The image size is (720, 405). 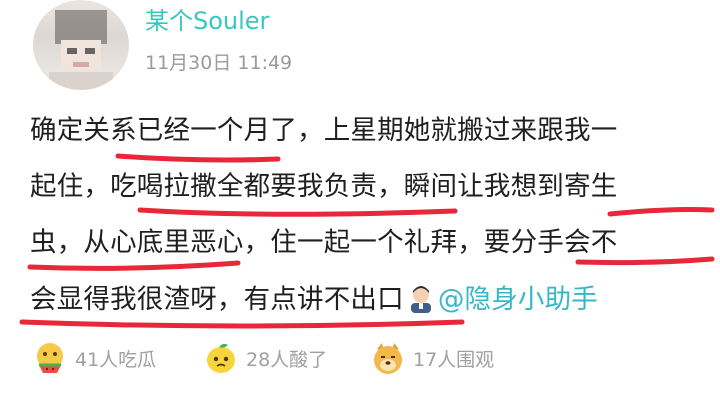 What do you see at coordinates (287, 359) in the screenshot?
I see `reaction-label: 28人酸了` at bounding box center [287, 359].